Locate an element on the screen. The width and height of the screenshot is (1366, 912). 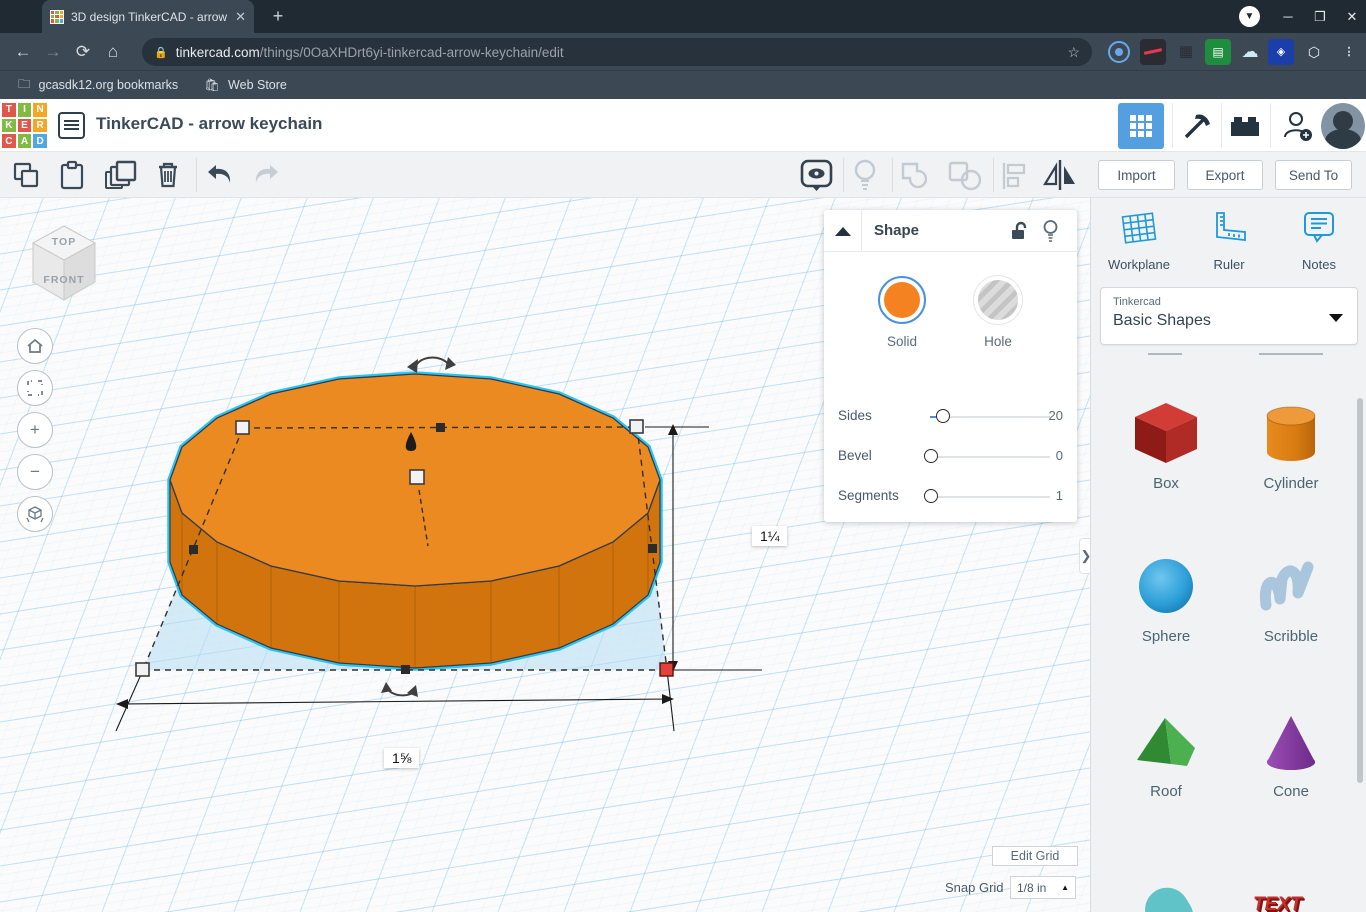
duplicate-icon is located at coordinates (121, 177).